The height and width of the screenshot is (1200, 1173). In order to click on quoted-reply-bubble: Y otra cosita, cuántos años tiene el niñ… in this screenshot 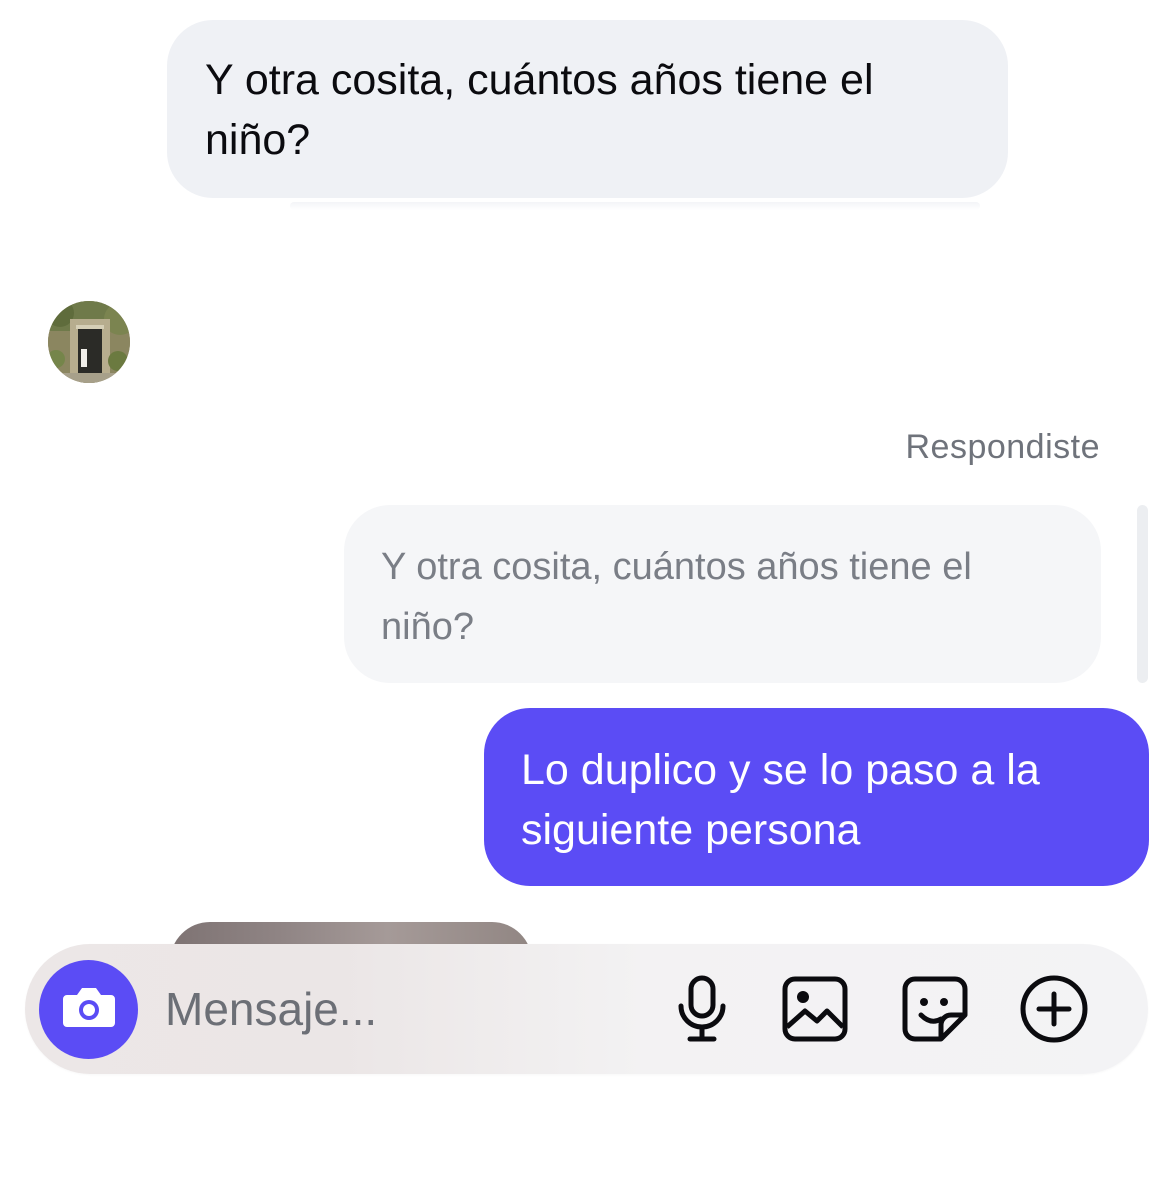, I will do `click(722, 594)`.